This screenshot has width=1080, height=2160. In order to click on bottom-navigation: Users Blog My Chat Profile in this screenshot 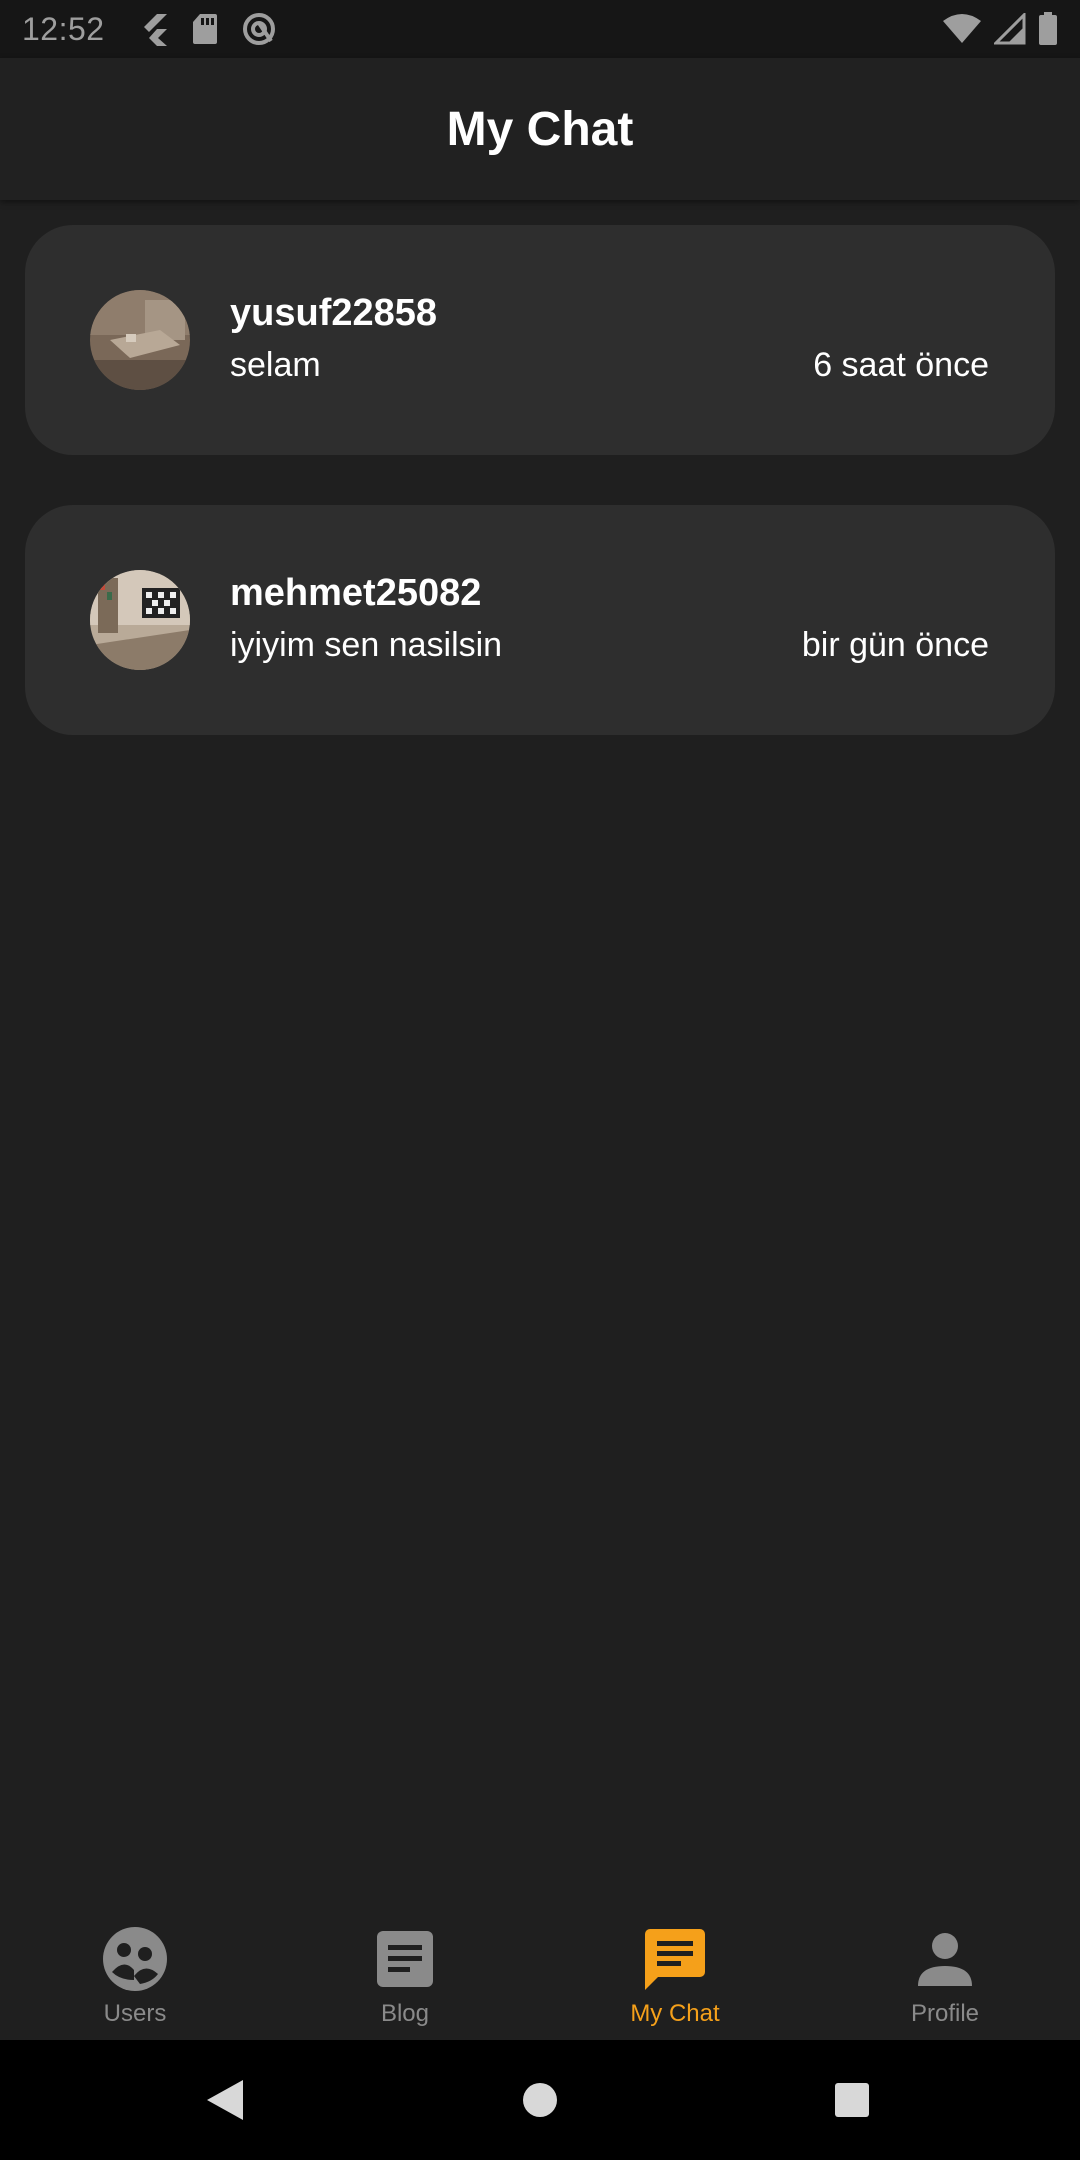, I will do `click(540, 1970)`.